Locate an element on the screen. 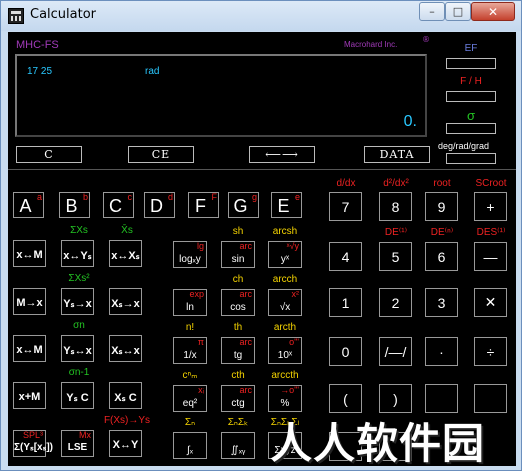 This screenshot has height=471, width=522. stat-key-label: Σ(Yₛ[xₛ]) is located at coordinates (34, 447).